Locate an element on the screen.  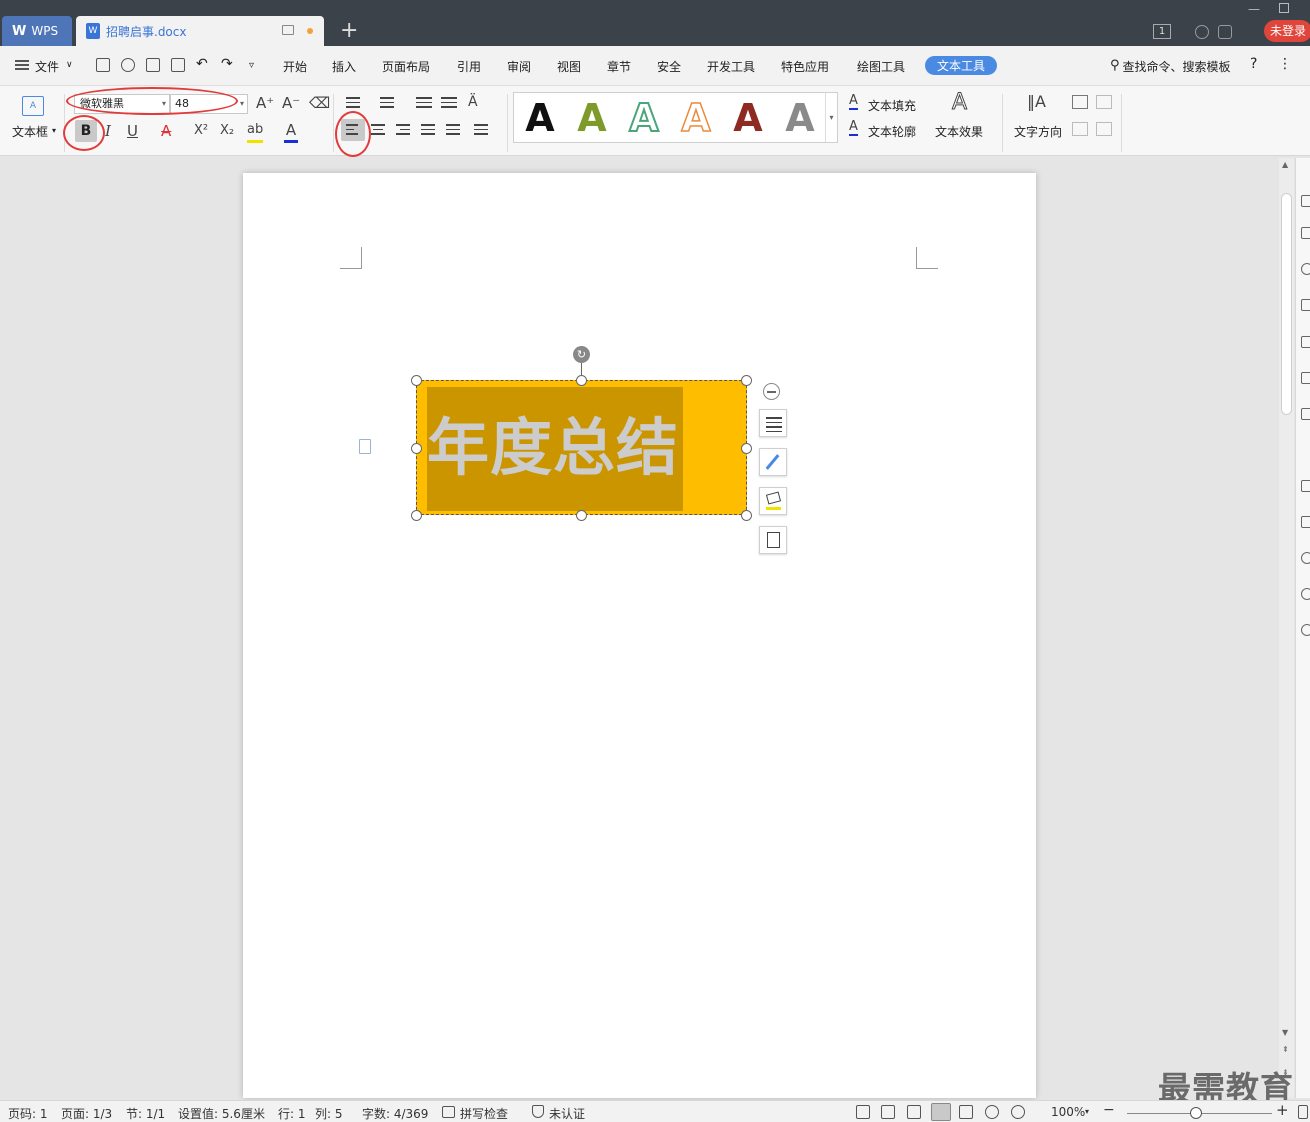
panel-history-icon is located at coordinates (1305, 594).